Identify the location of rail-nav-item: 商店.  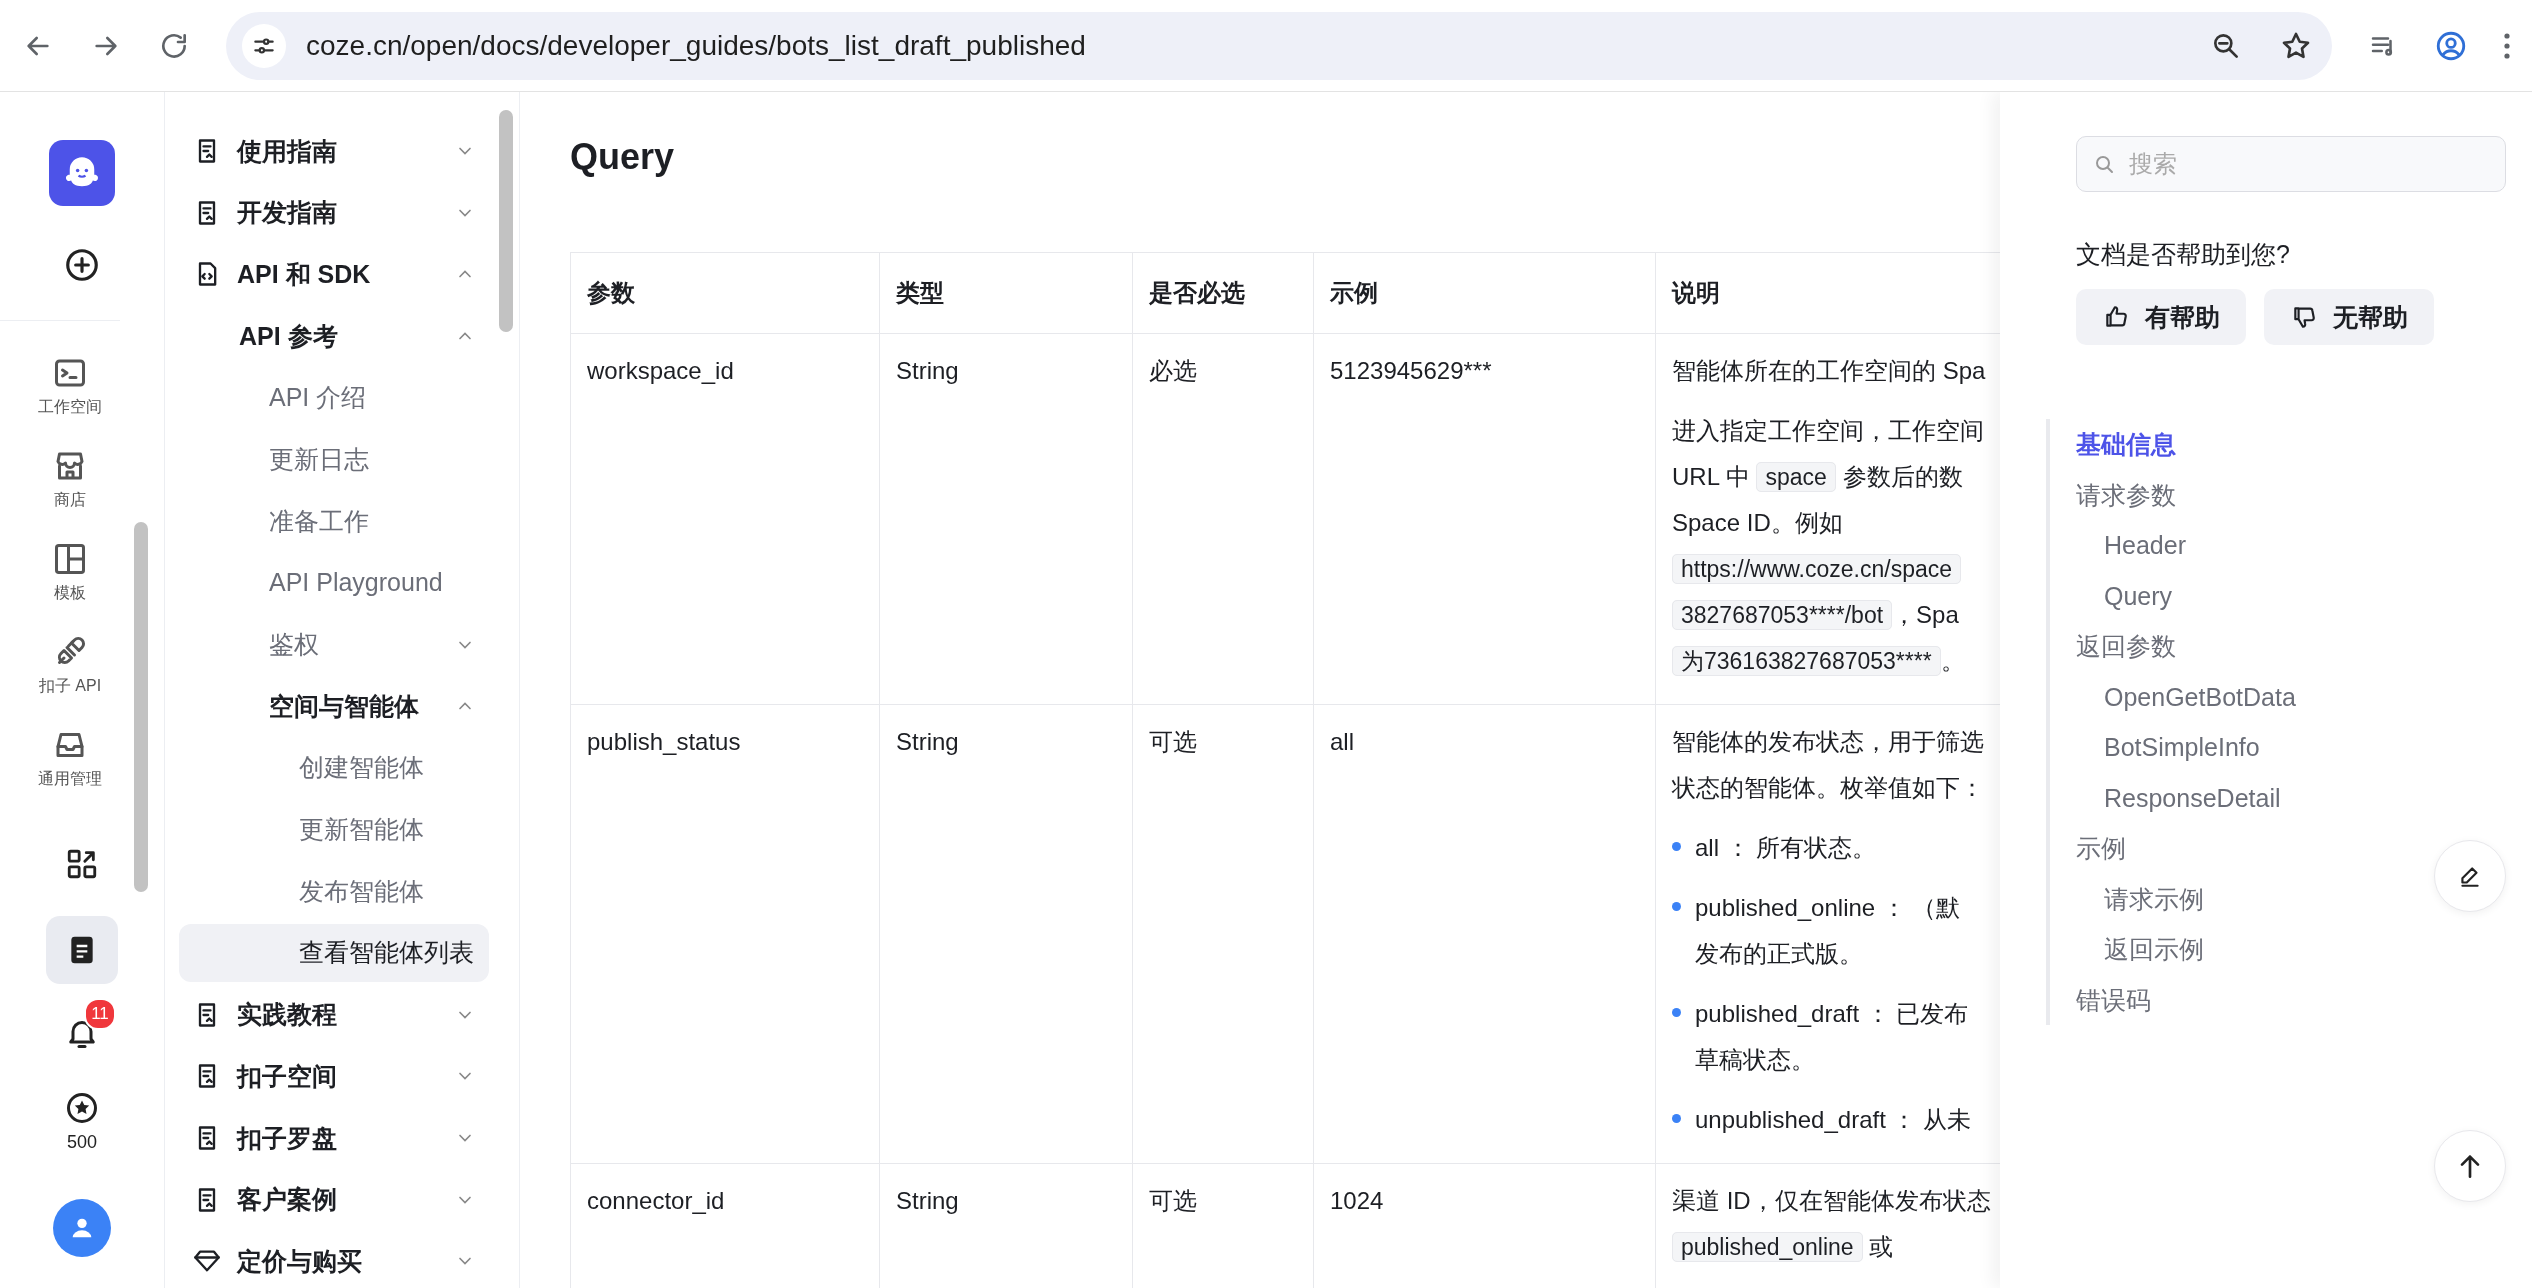
(70, 479).